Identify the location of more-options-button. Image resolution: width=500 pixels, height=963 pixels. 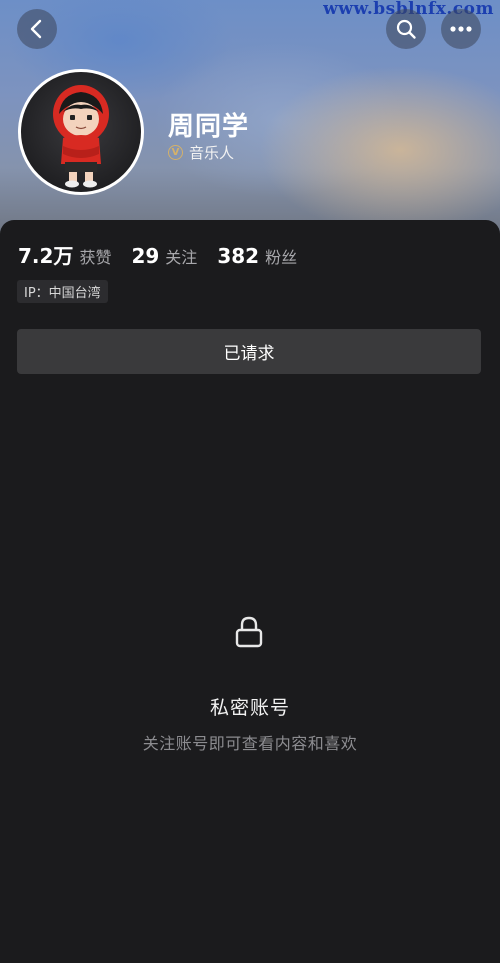
(461, 29).